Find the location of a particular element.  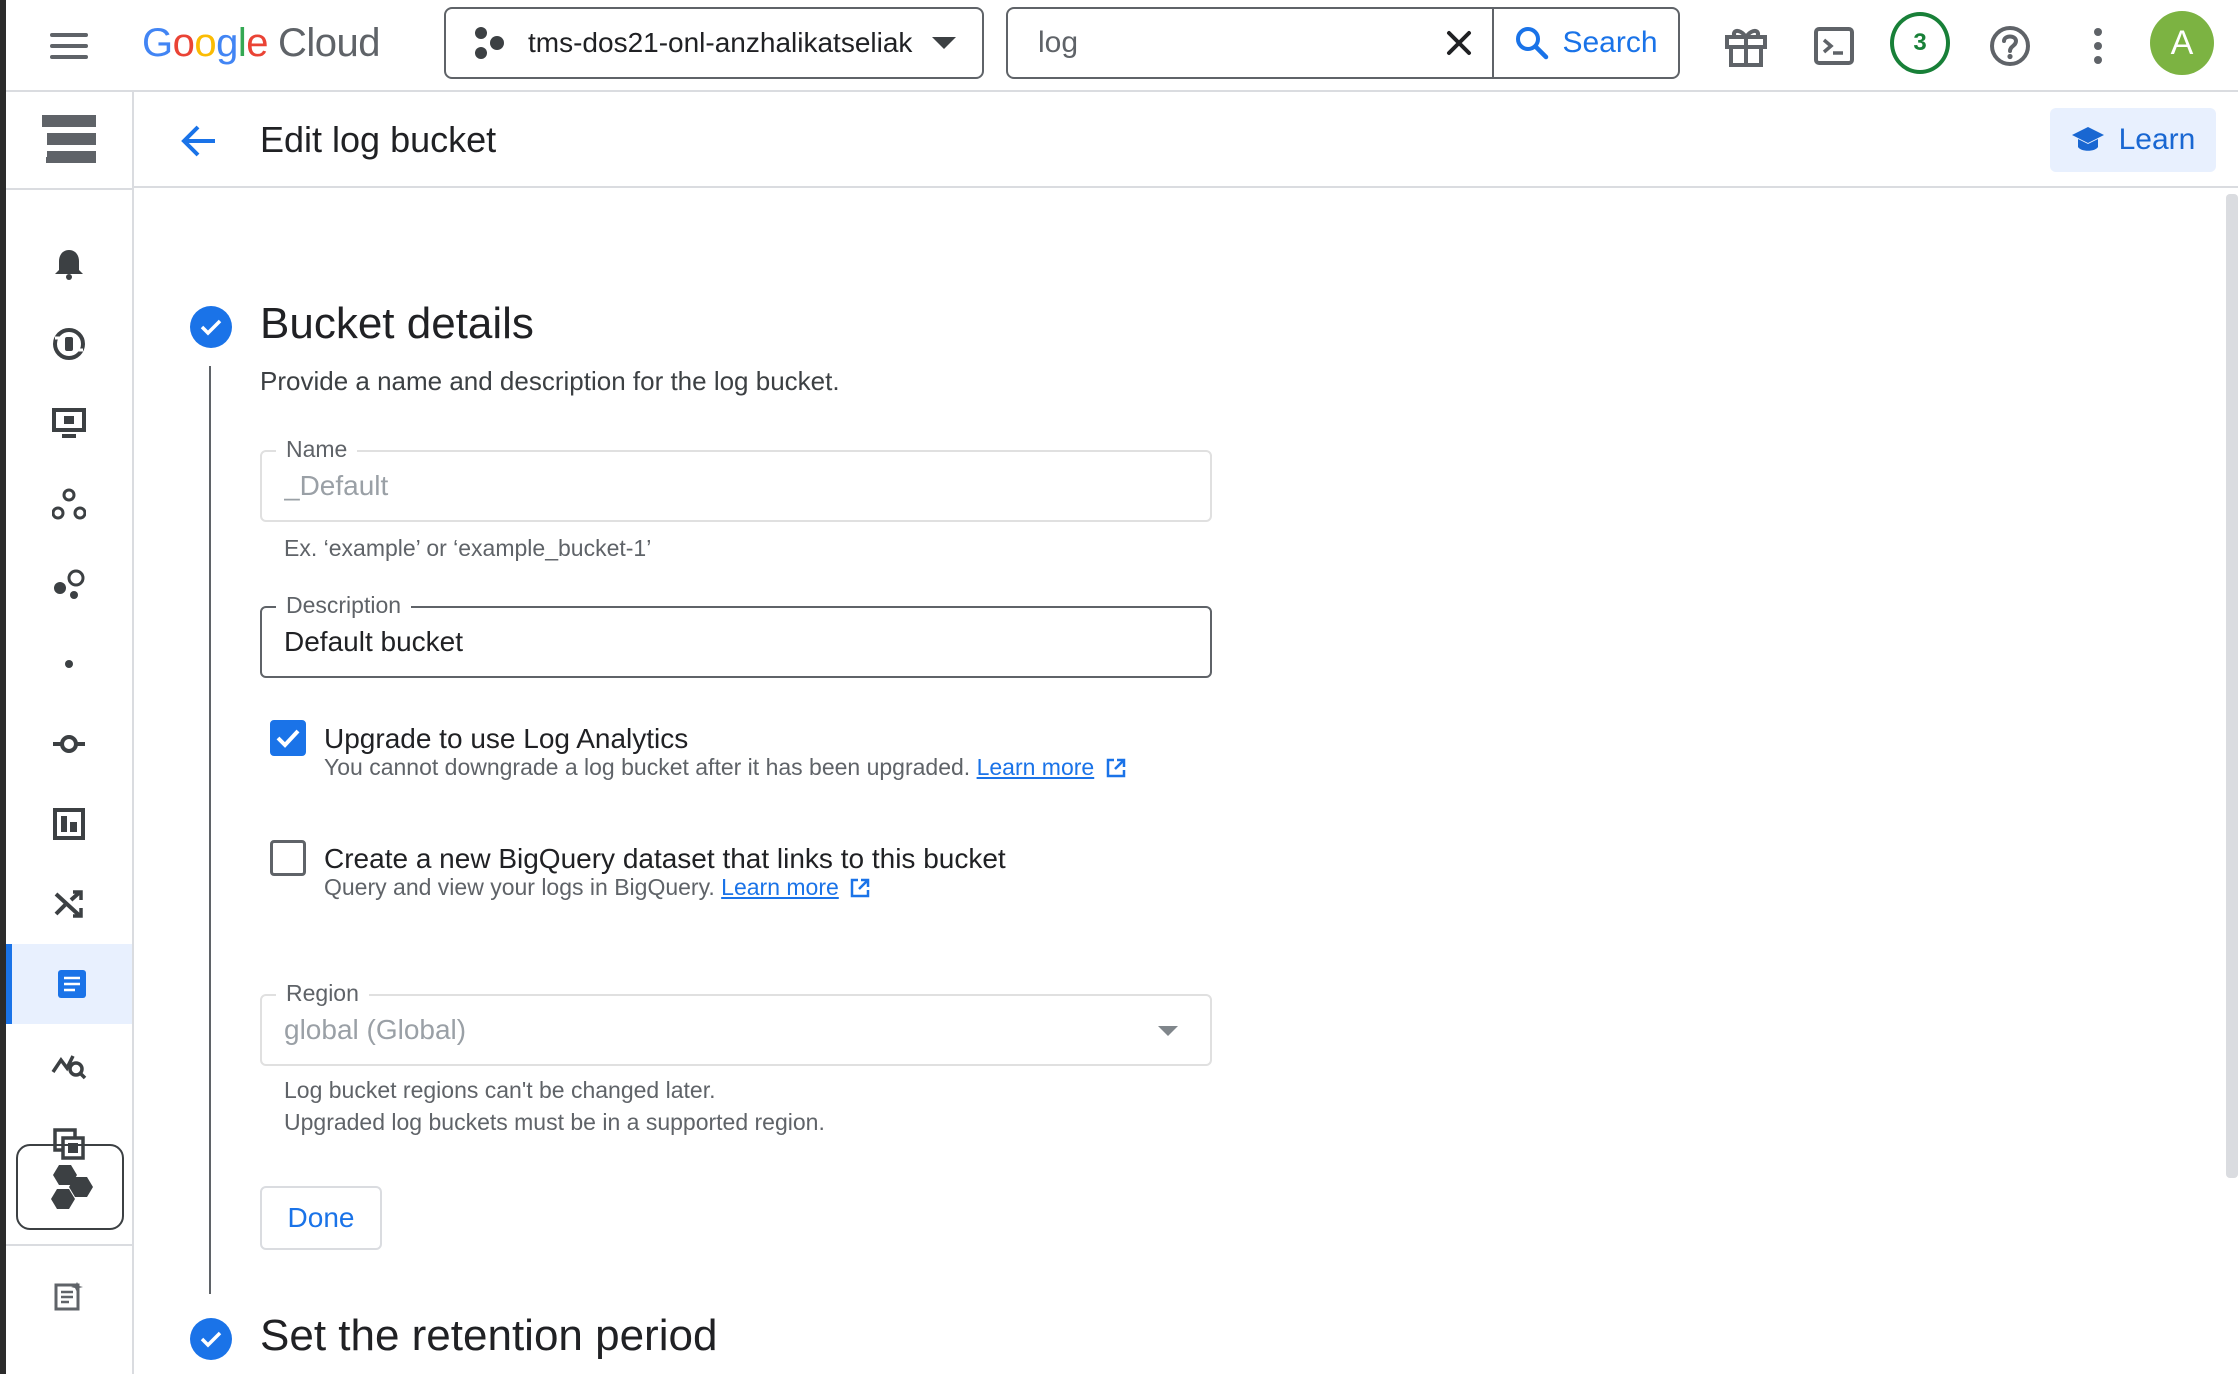

help-button is located at coordinates (2010, 46).